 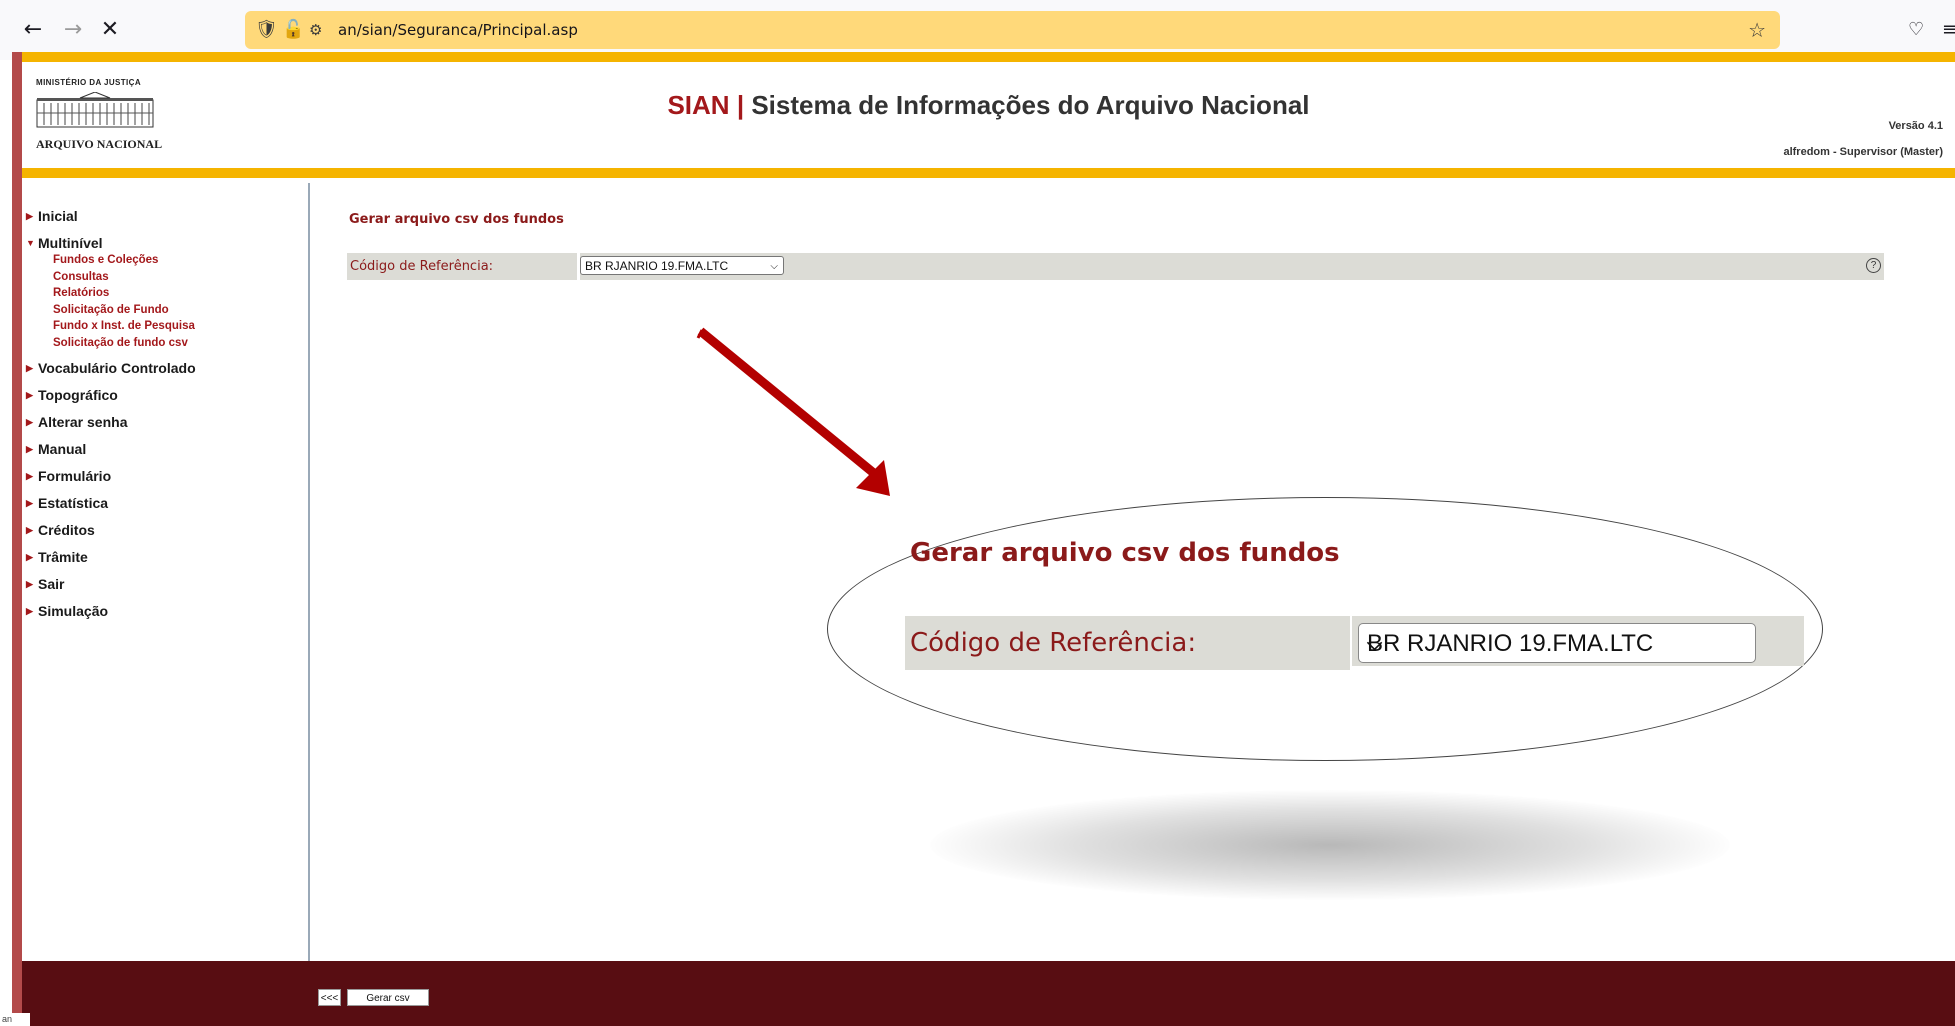 What do you see at coordinates (73, 503) in the screenshot?
I see `sidebar-item-label: Estatística` at bounding box center [73, 503].